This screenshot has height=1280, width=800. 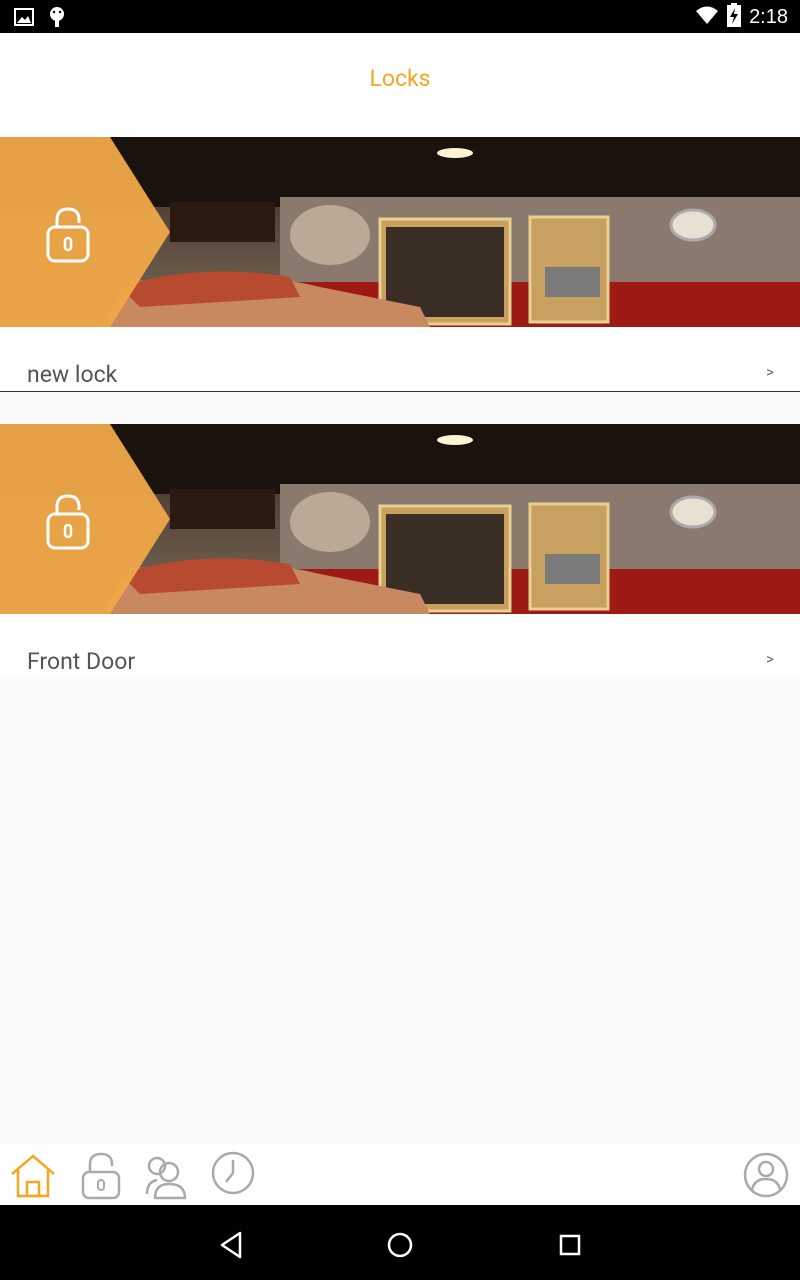 What do you see at coordinates (400, 1245) in the screenshot?
I see `home-circle-icon` at bounding box center [400, 1245].